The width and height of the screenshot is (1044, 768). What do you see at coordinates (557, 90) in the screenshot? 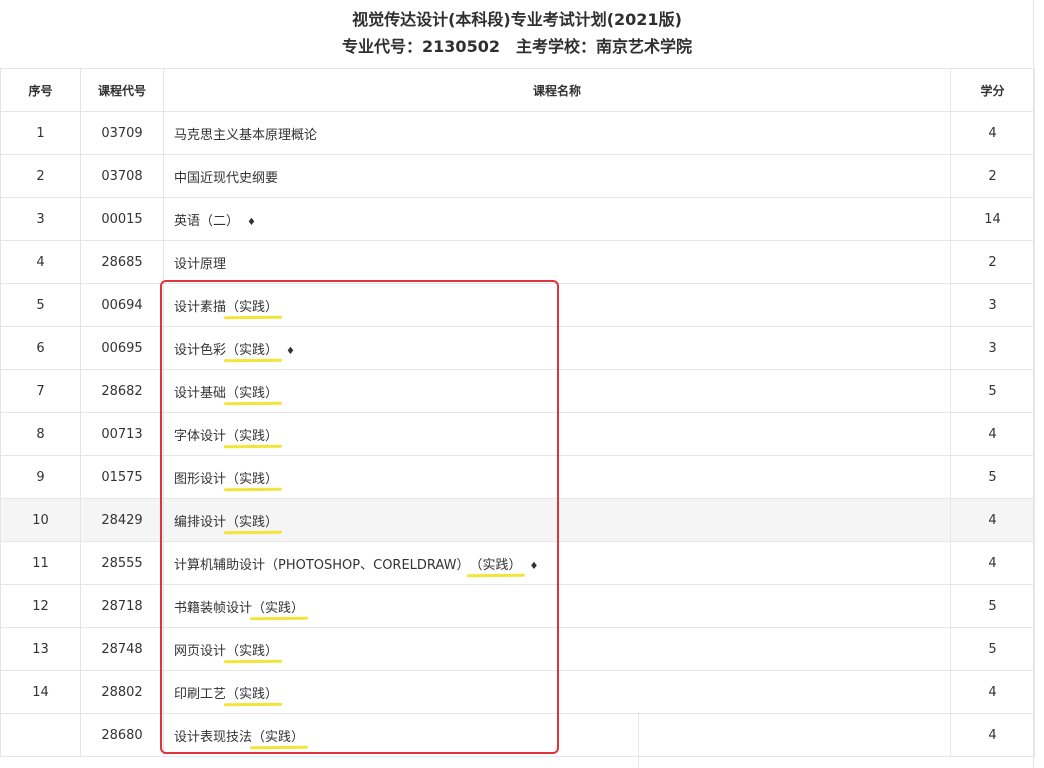
I see `header-name: 课程名称` at bounding box center [557, 90].